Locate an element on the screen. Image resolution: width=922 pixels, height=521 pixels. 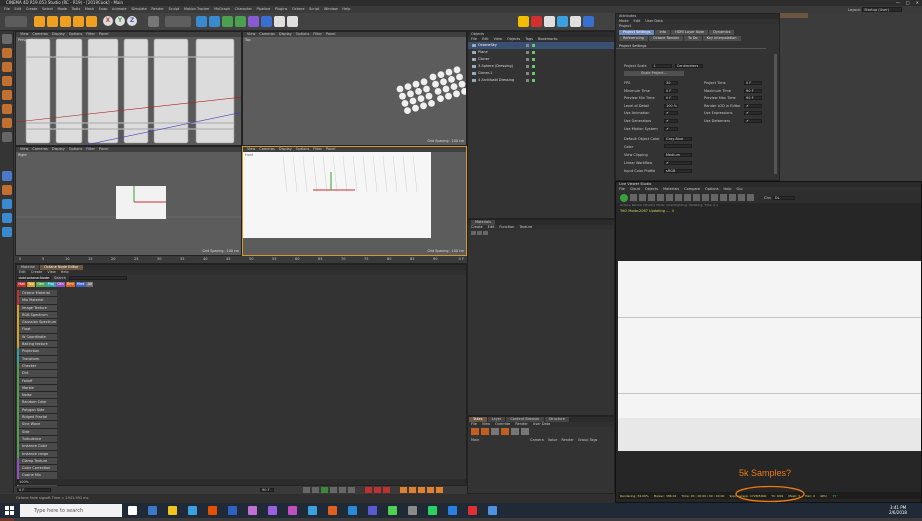
attribute-value: 90 F is located at coordinates (753, 90).